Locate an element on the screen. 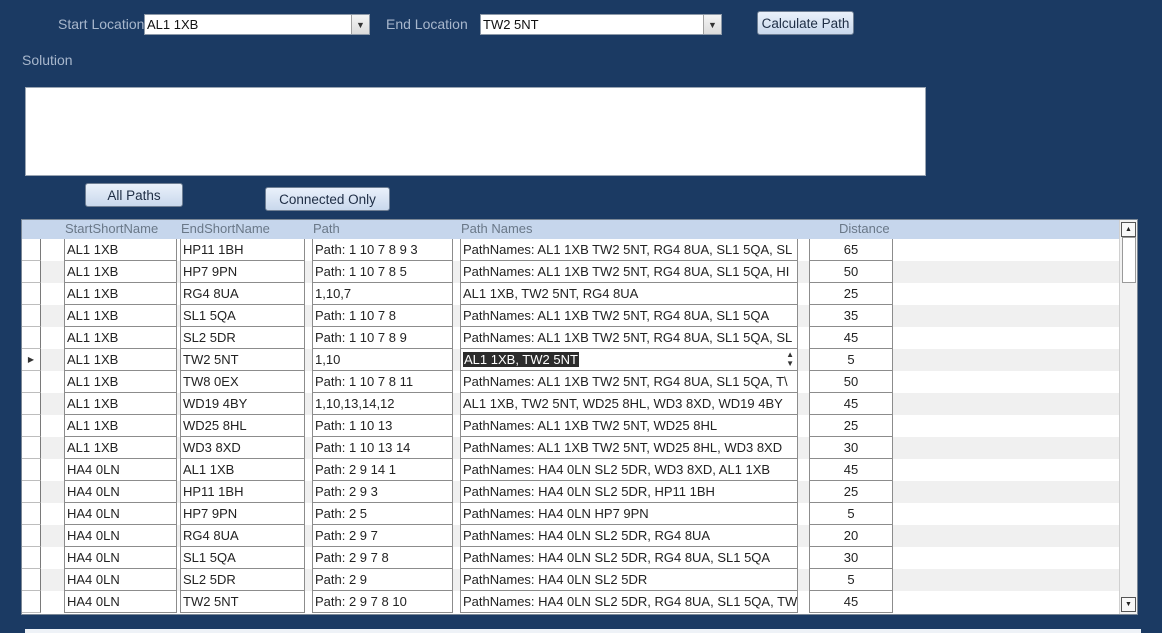 Image resolution: width=1162 pixels, height=633 pixels. path-cell: Path: 2 5 is located at coordinates (382, 514).